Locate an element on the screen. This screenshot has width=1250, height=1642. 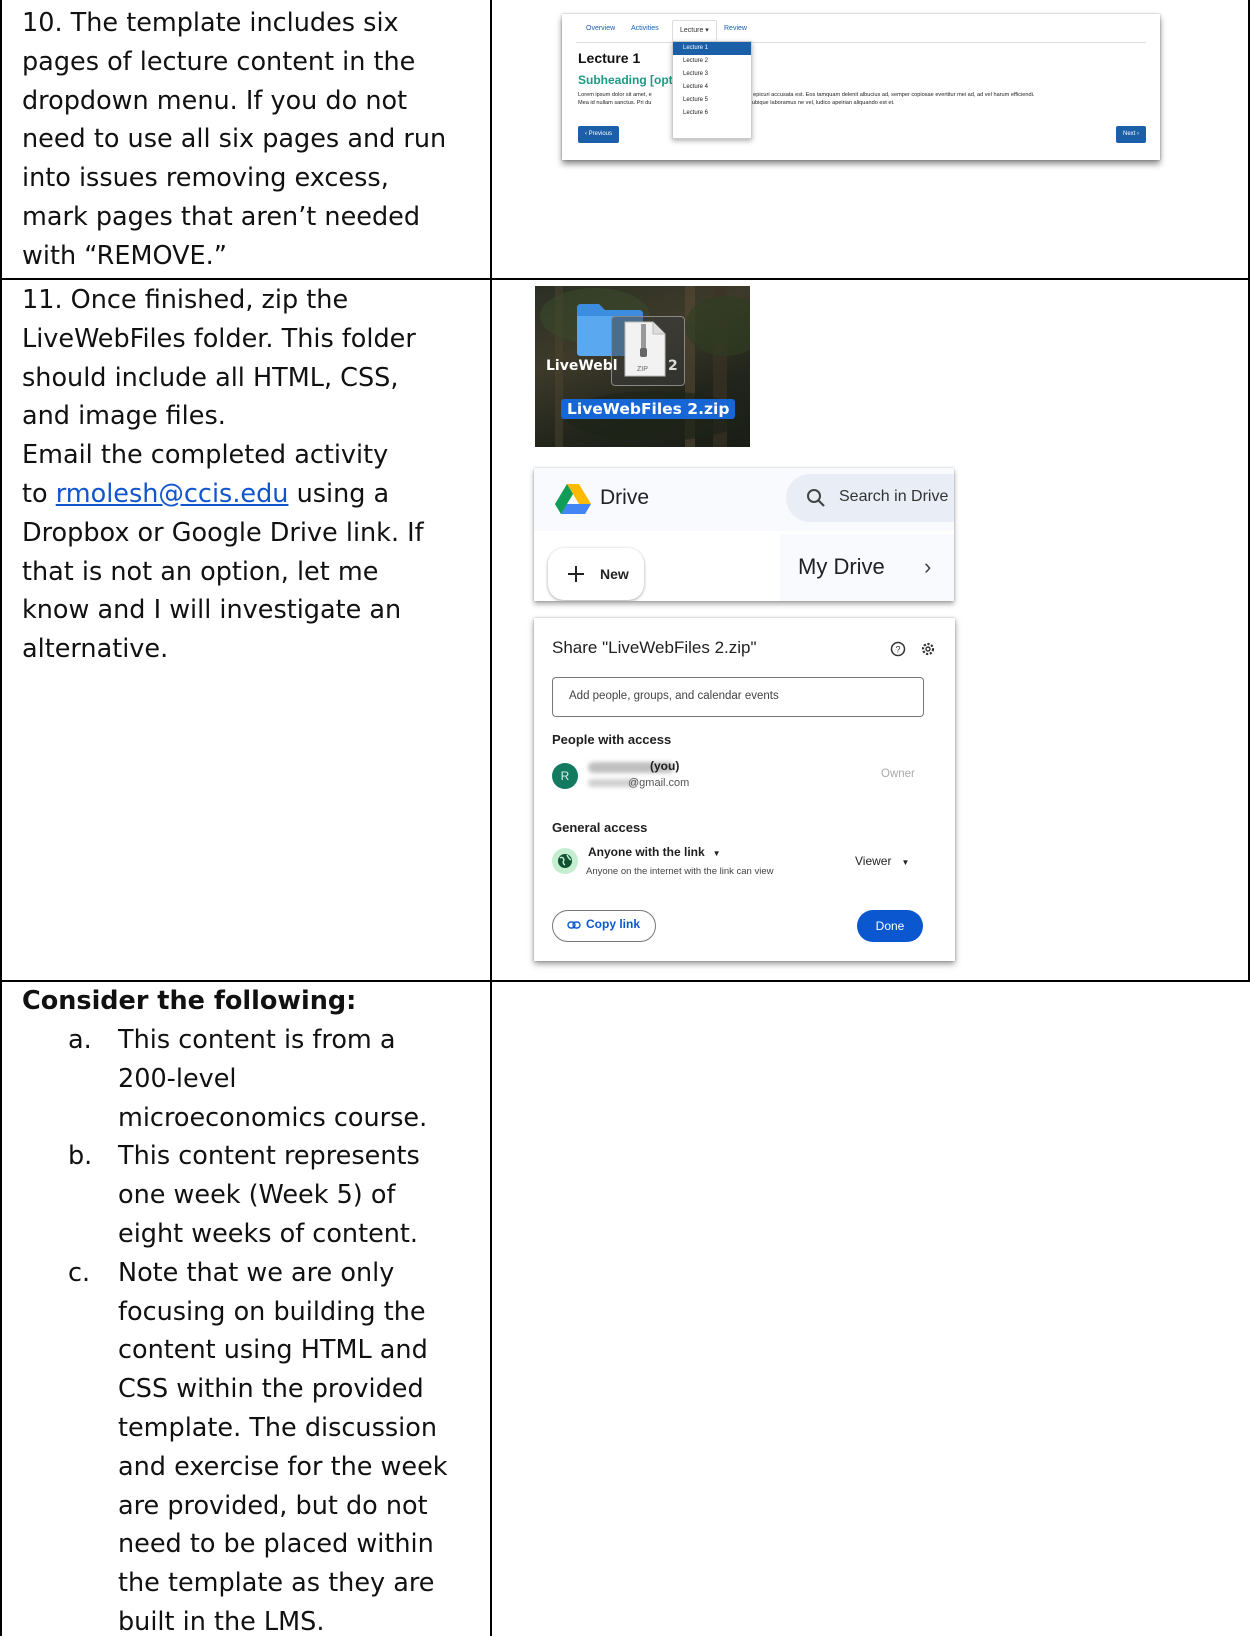
menu-item-lecture-2: Lecture 2 is located at coordinates (712, 61).